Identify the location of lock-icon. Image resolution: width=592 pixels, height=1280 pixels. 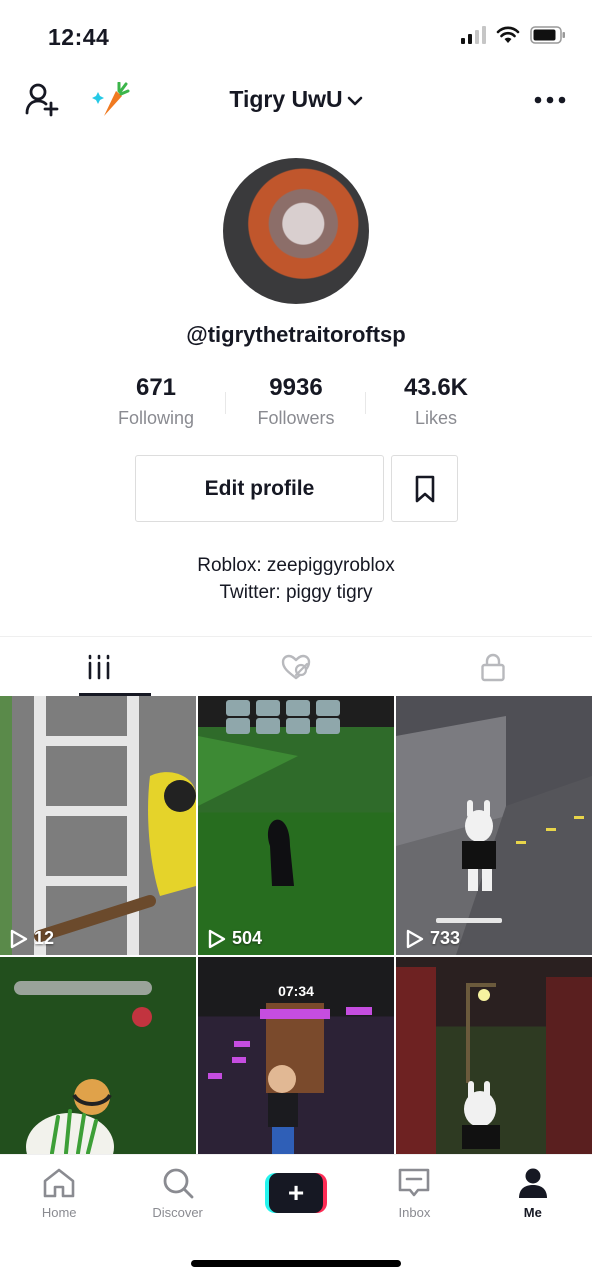
(493, 667).